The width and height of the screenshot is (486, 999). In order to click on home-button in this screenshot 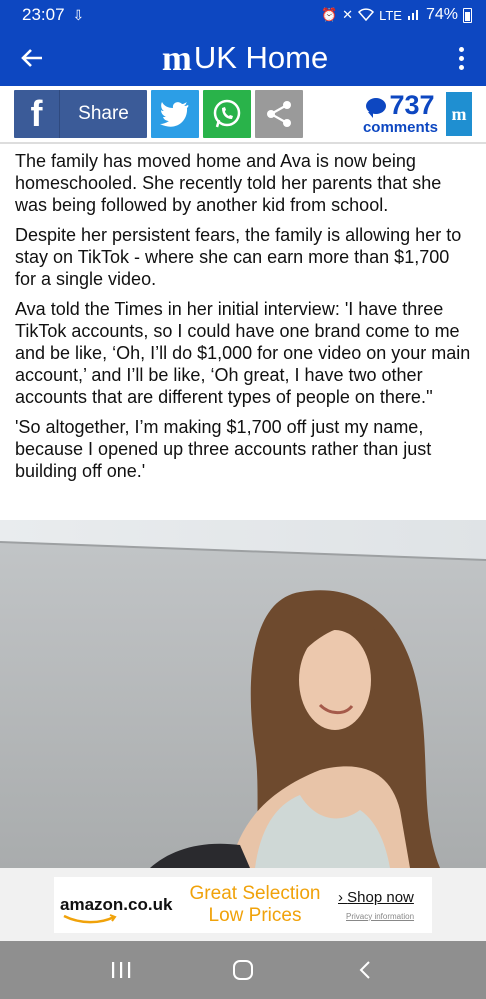, I will do `click(243, 970)`.